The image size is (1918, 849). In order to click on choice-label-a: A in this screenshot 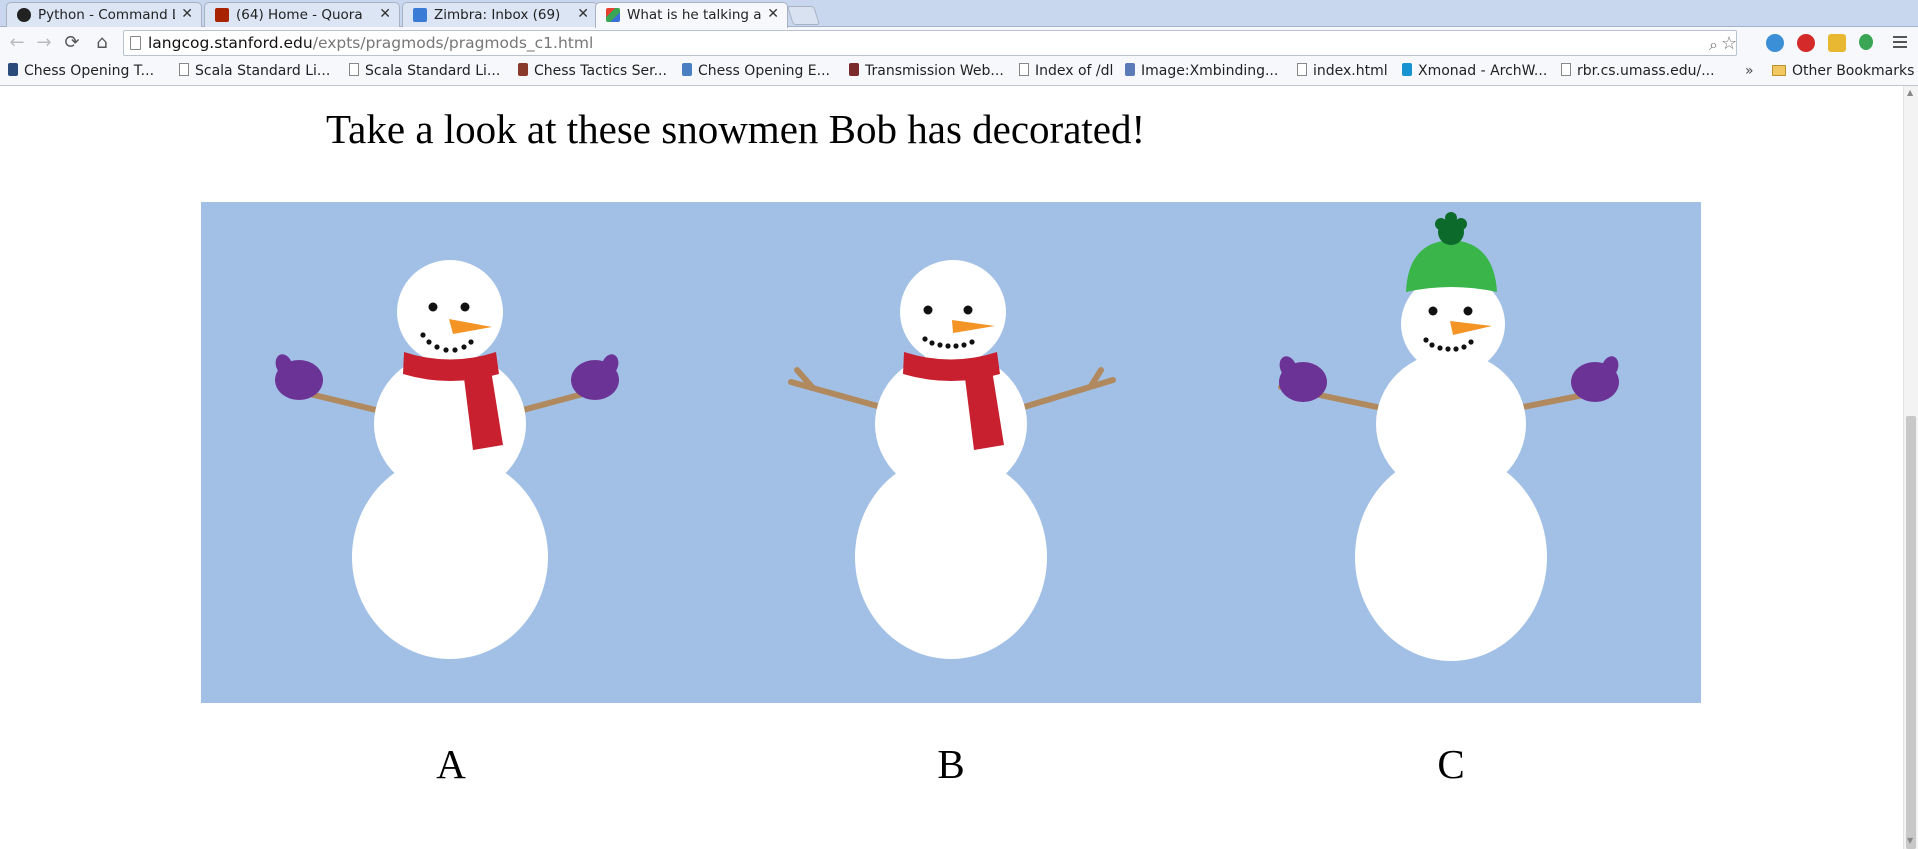, I will do `click(451, 764)`.